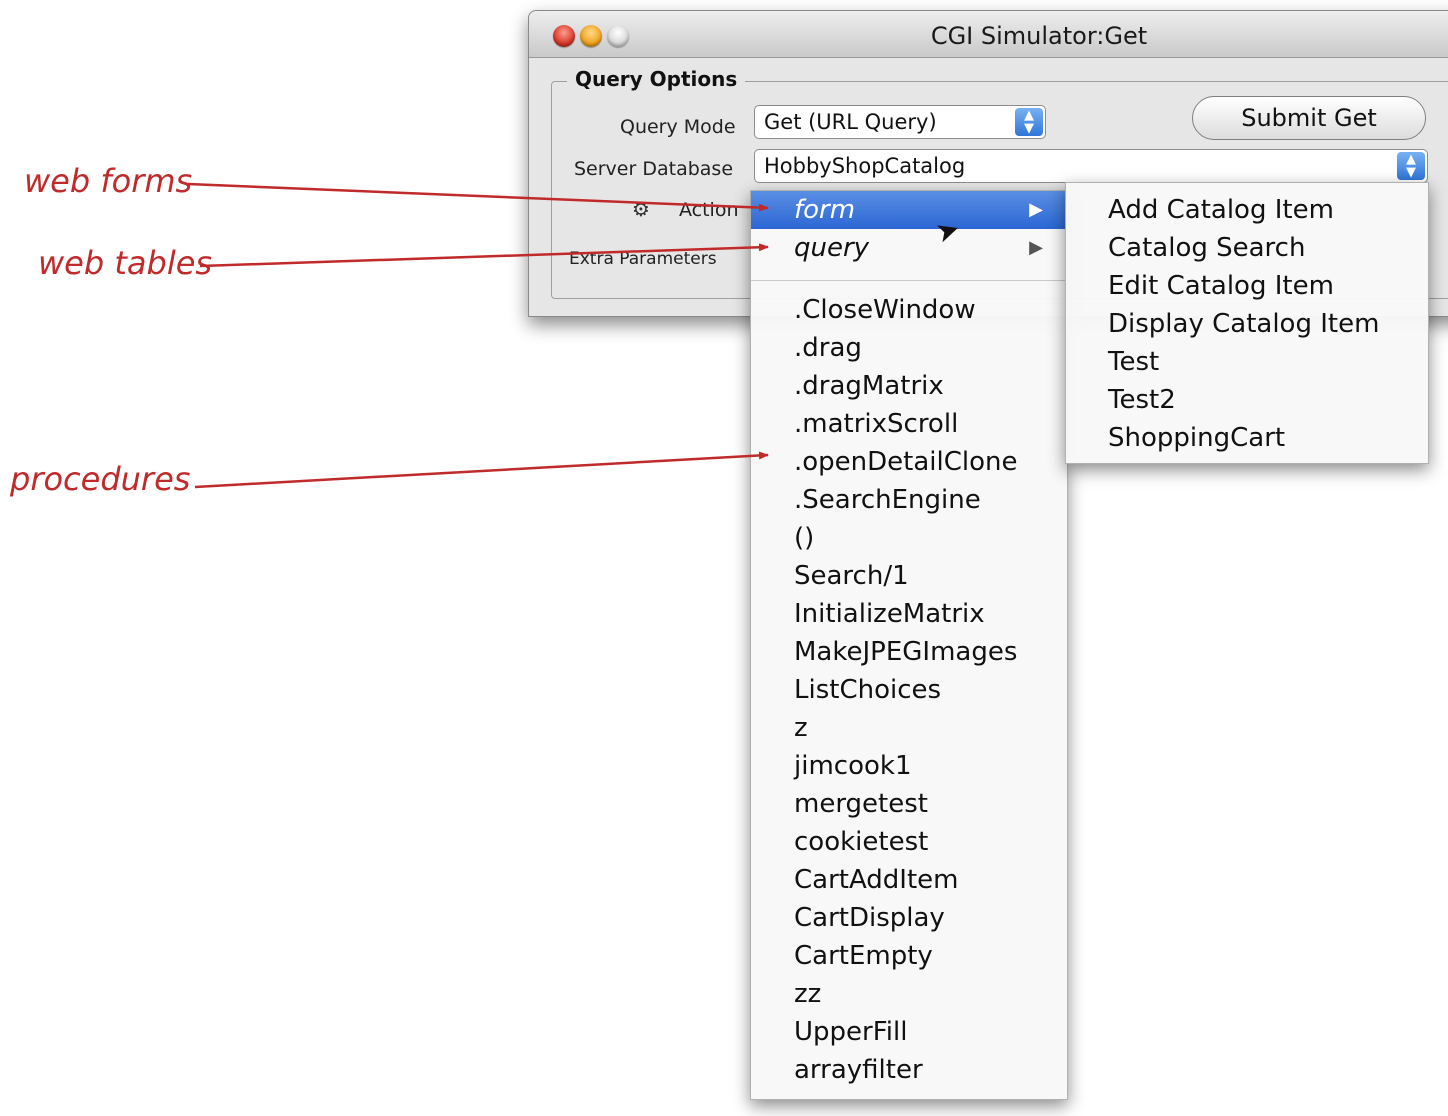 This screenshot has width=1448, height=1116. What do you see at coordinates (481, 470) in the screenshot?
I see `arrow-procedures` at bounding box center [481, 470].